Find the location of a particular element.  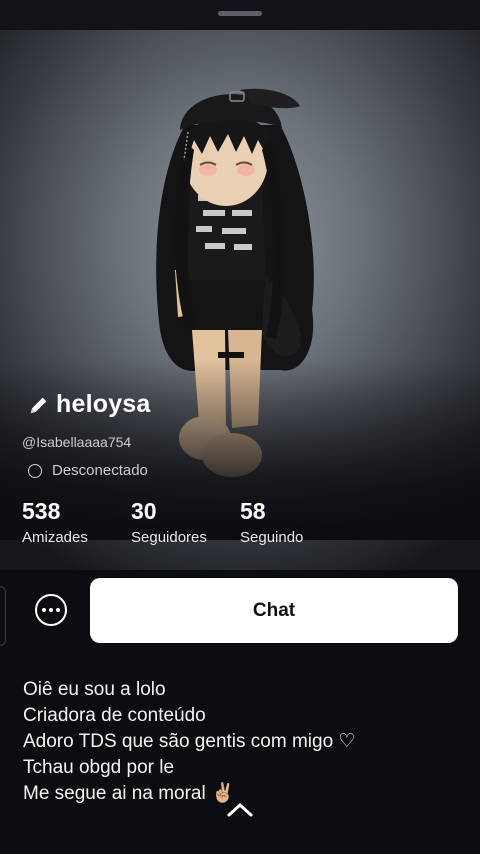

stat-friends: 538 Amizades is located at coordinates (55, 522).